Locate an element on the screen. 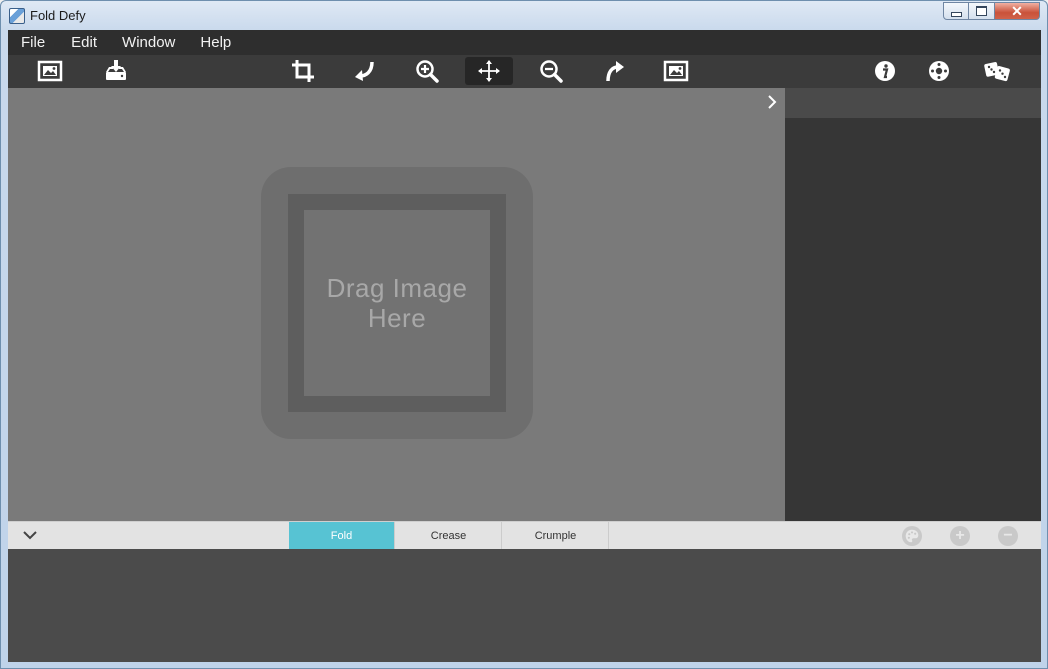 This screenshot has height=669, width=1048. menu-help: Help is located at coordinates (215, 42).